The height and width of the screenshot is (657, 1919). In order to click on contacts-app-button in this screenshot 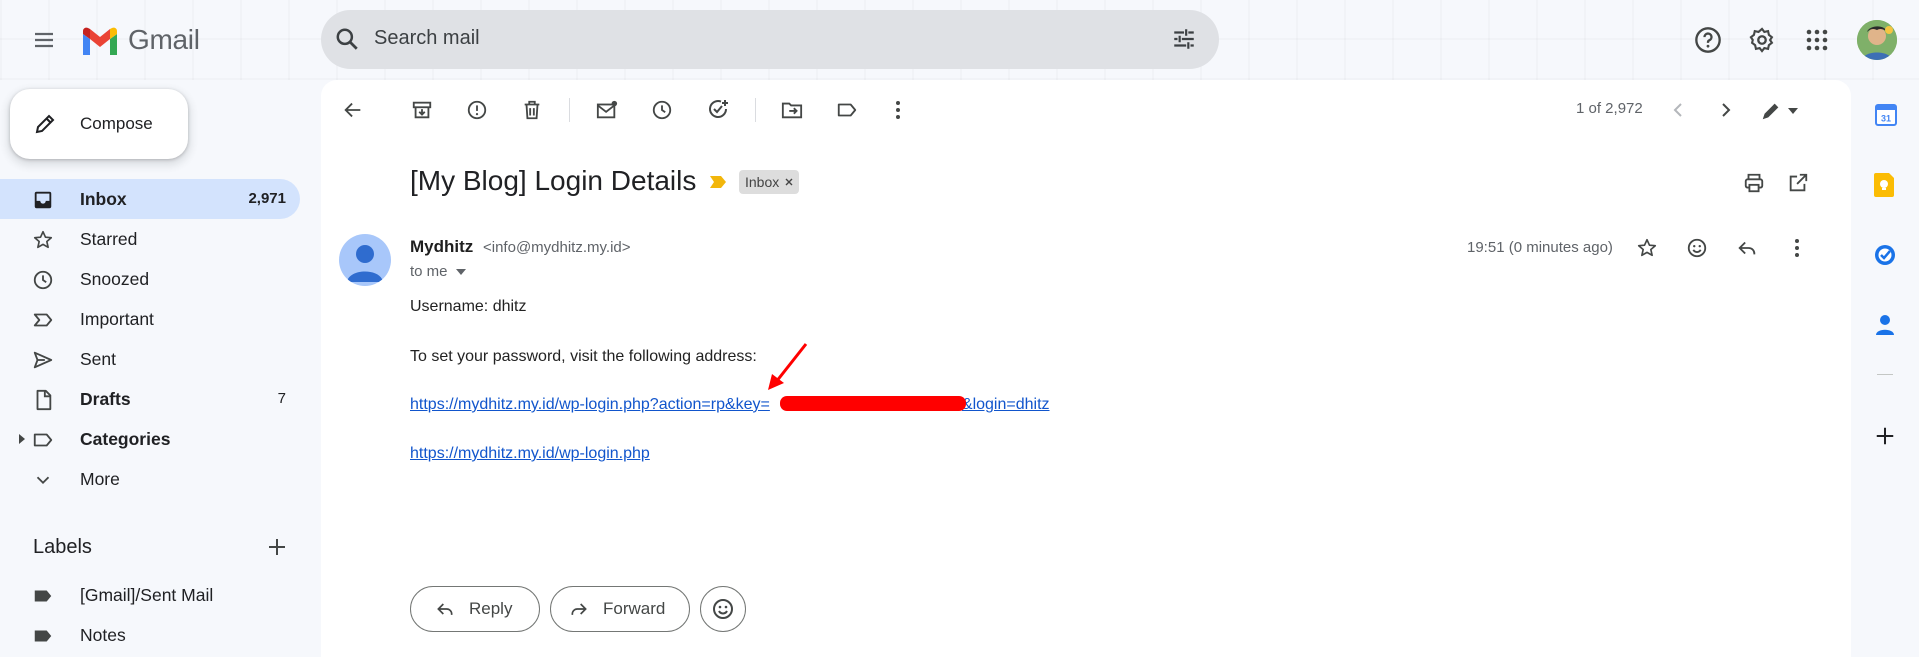, I will do `click(1885, 325)`.